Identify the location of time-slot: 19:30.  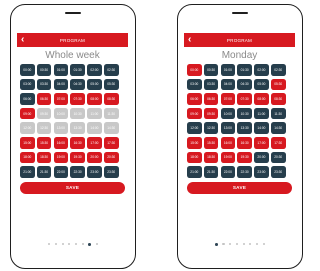
(244, 157).